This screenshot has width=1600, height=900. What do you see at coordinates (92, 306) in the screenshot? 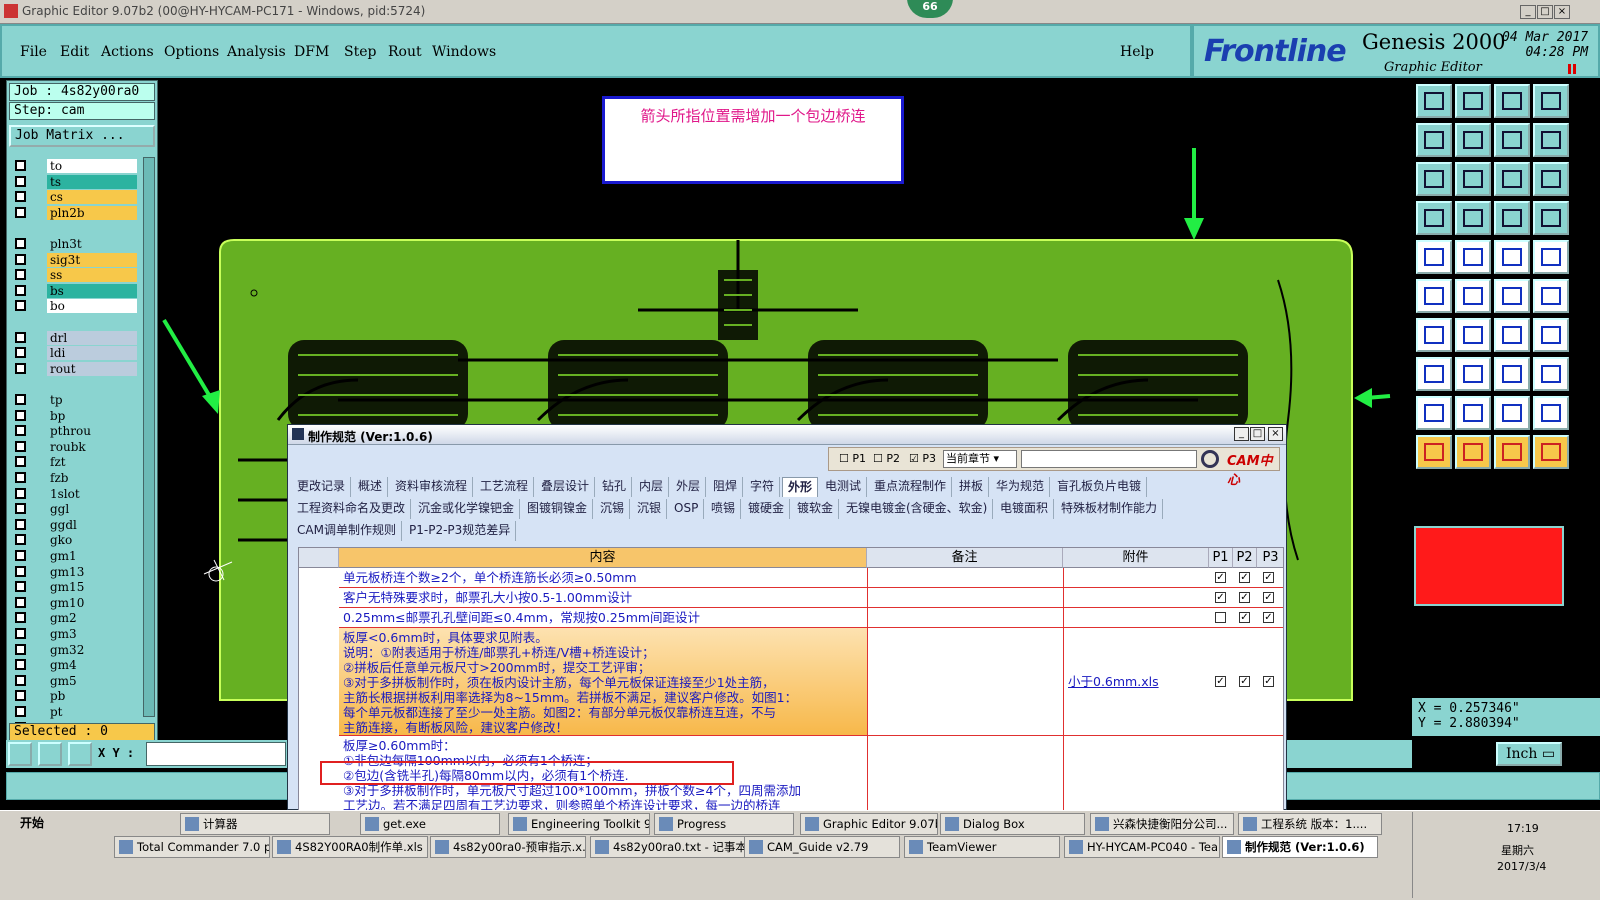
I see `layer-name: bo` at bounding box center [92, 306].